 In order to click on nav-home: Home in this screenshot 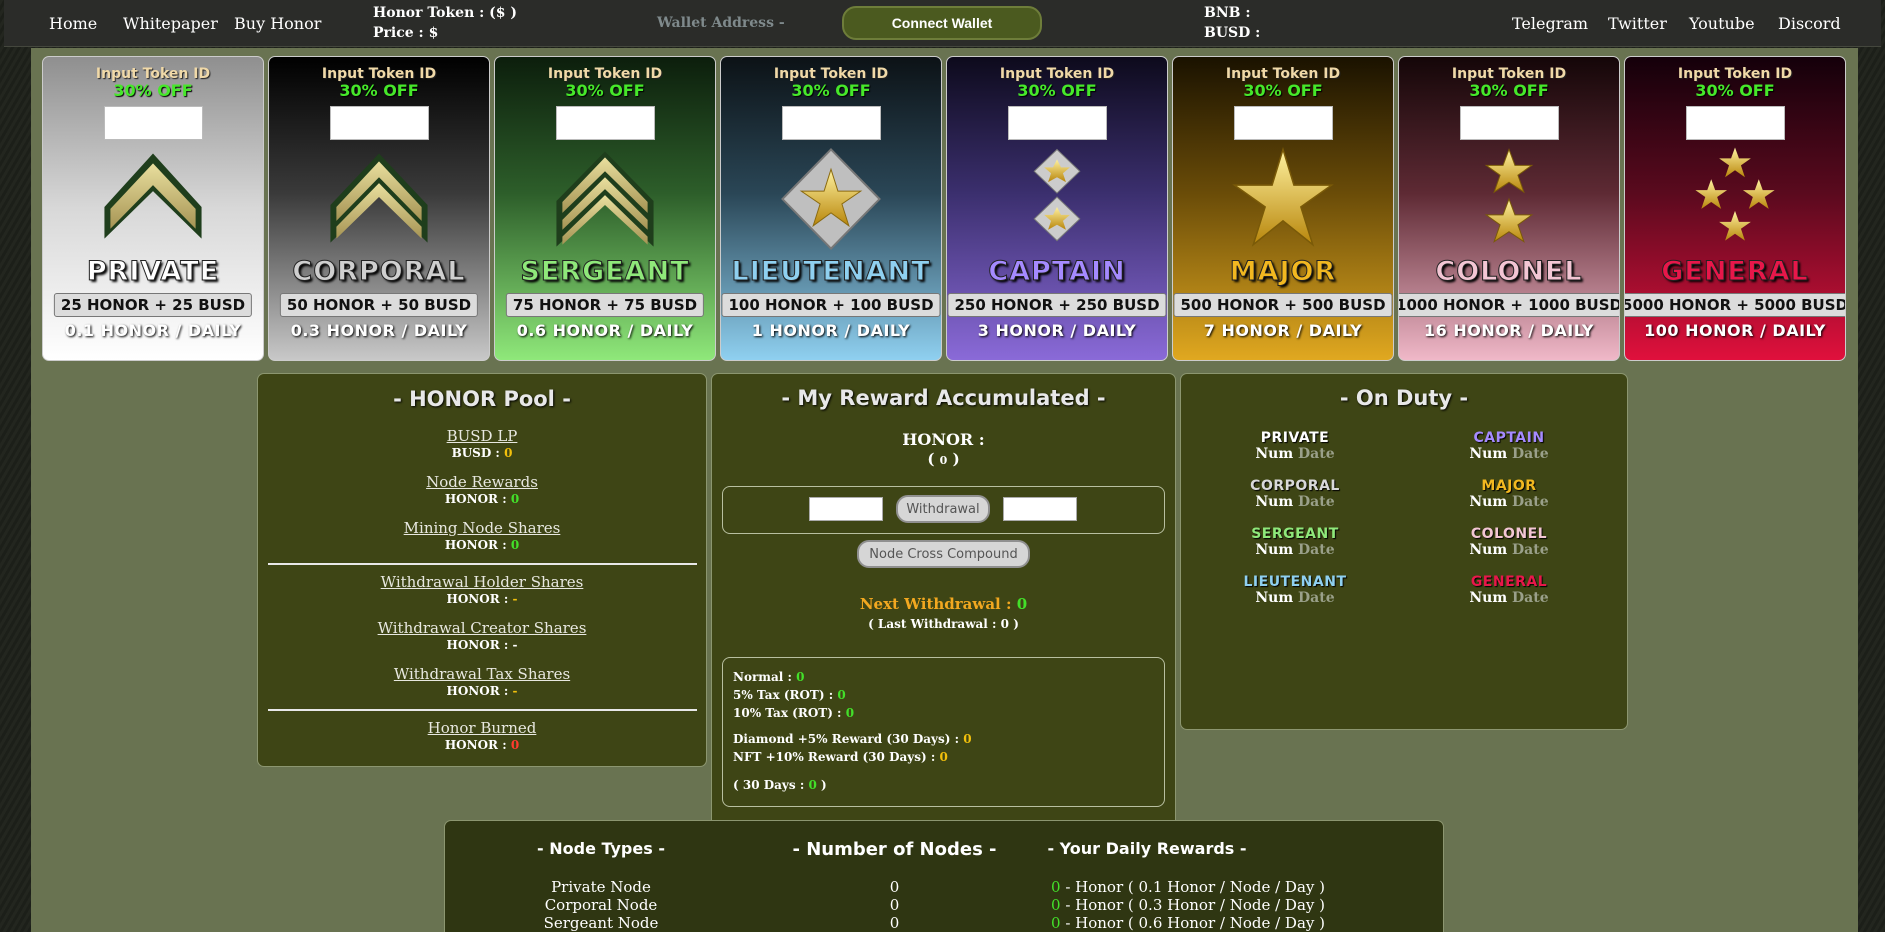, I will do `click(73, 23)`.